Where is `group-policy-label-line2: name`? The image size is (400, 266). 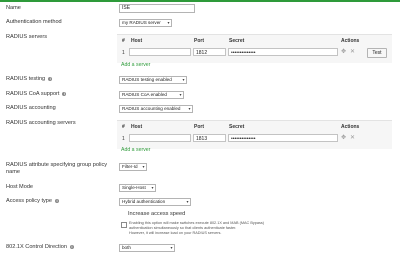
group-policy-label-line2: name is located at coordinates (13, 172).